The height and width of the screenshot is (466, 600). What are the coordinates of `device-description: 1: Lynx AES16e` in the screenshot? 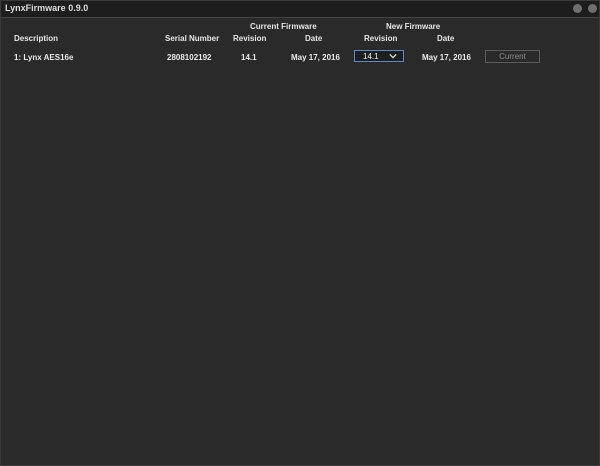 It's located at (44, 57).